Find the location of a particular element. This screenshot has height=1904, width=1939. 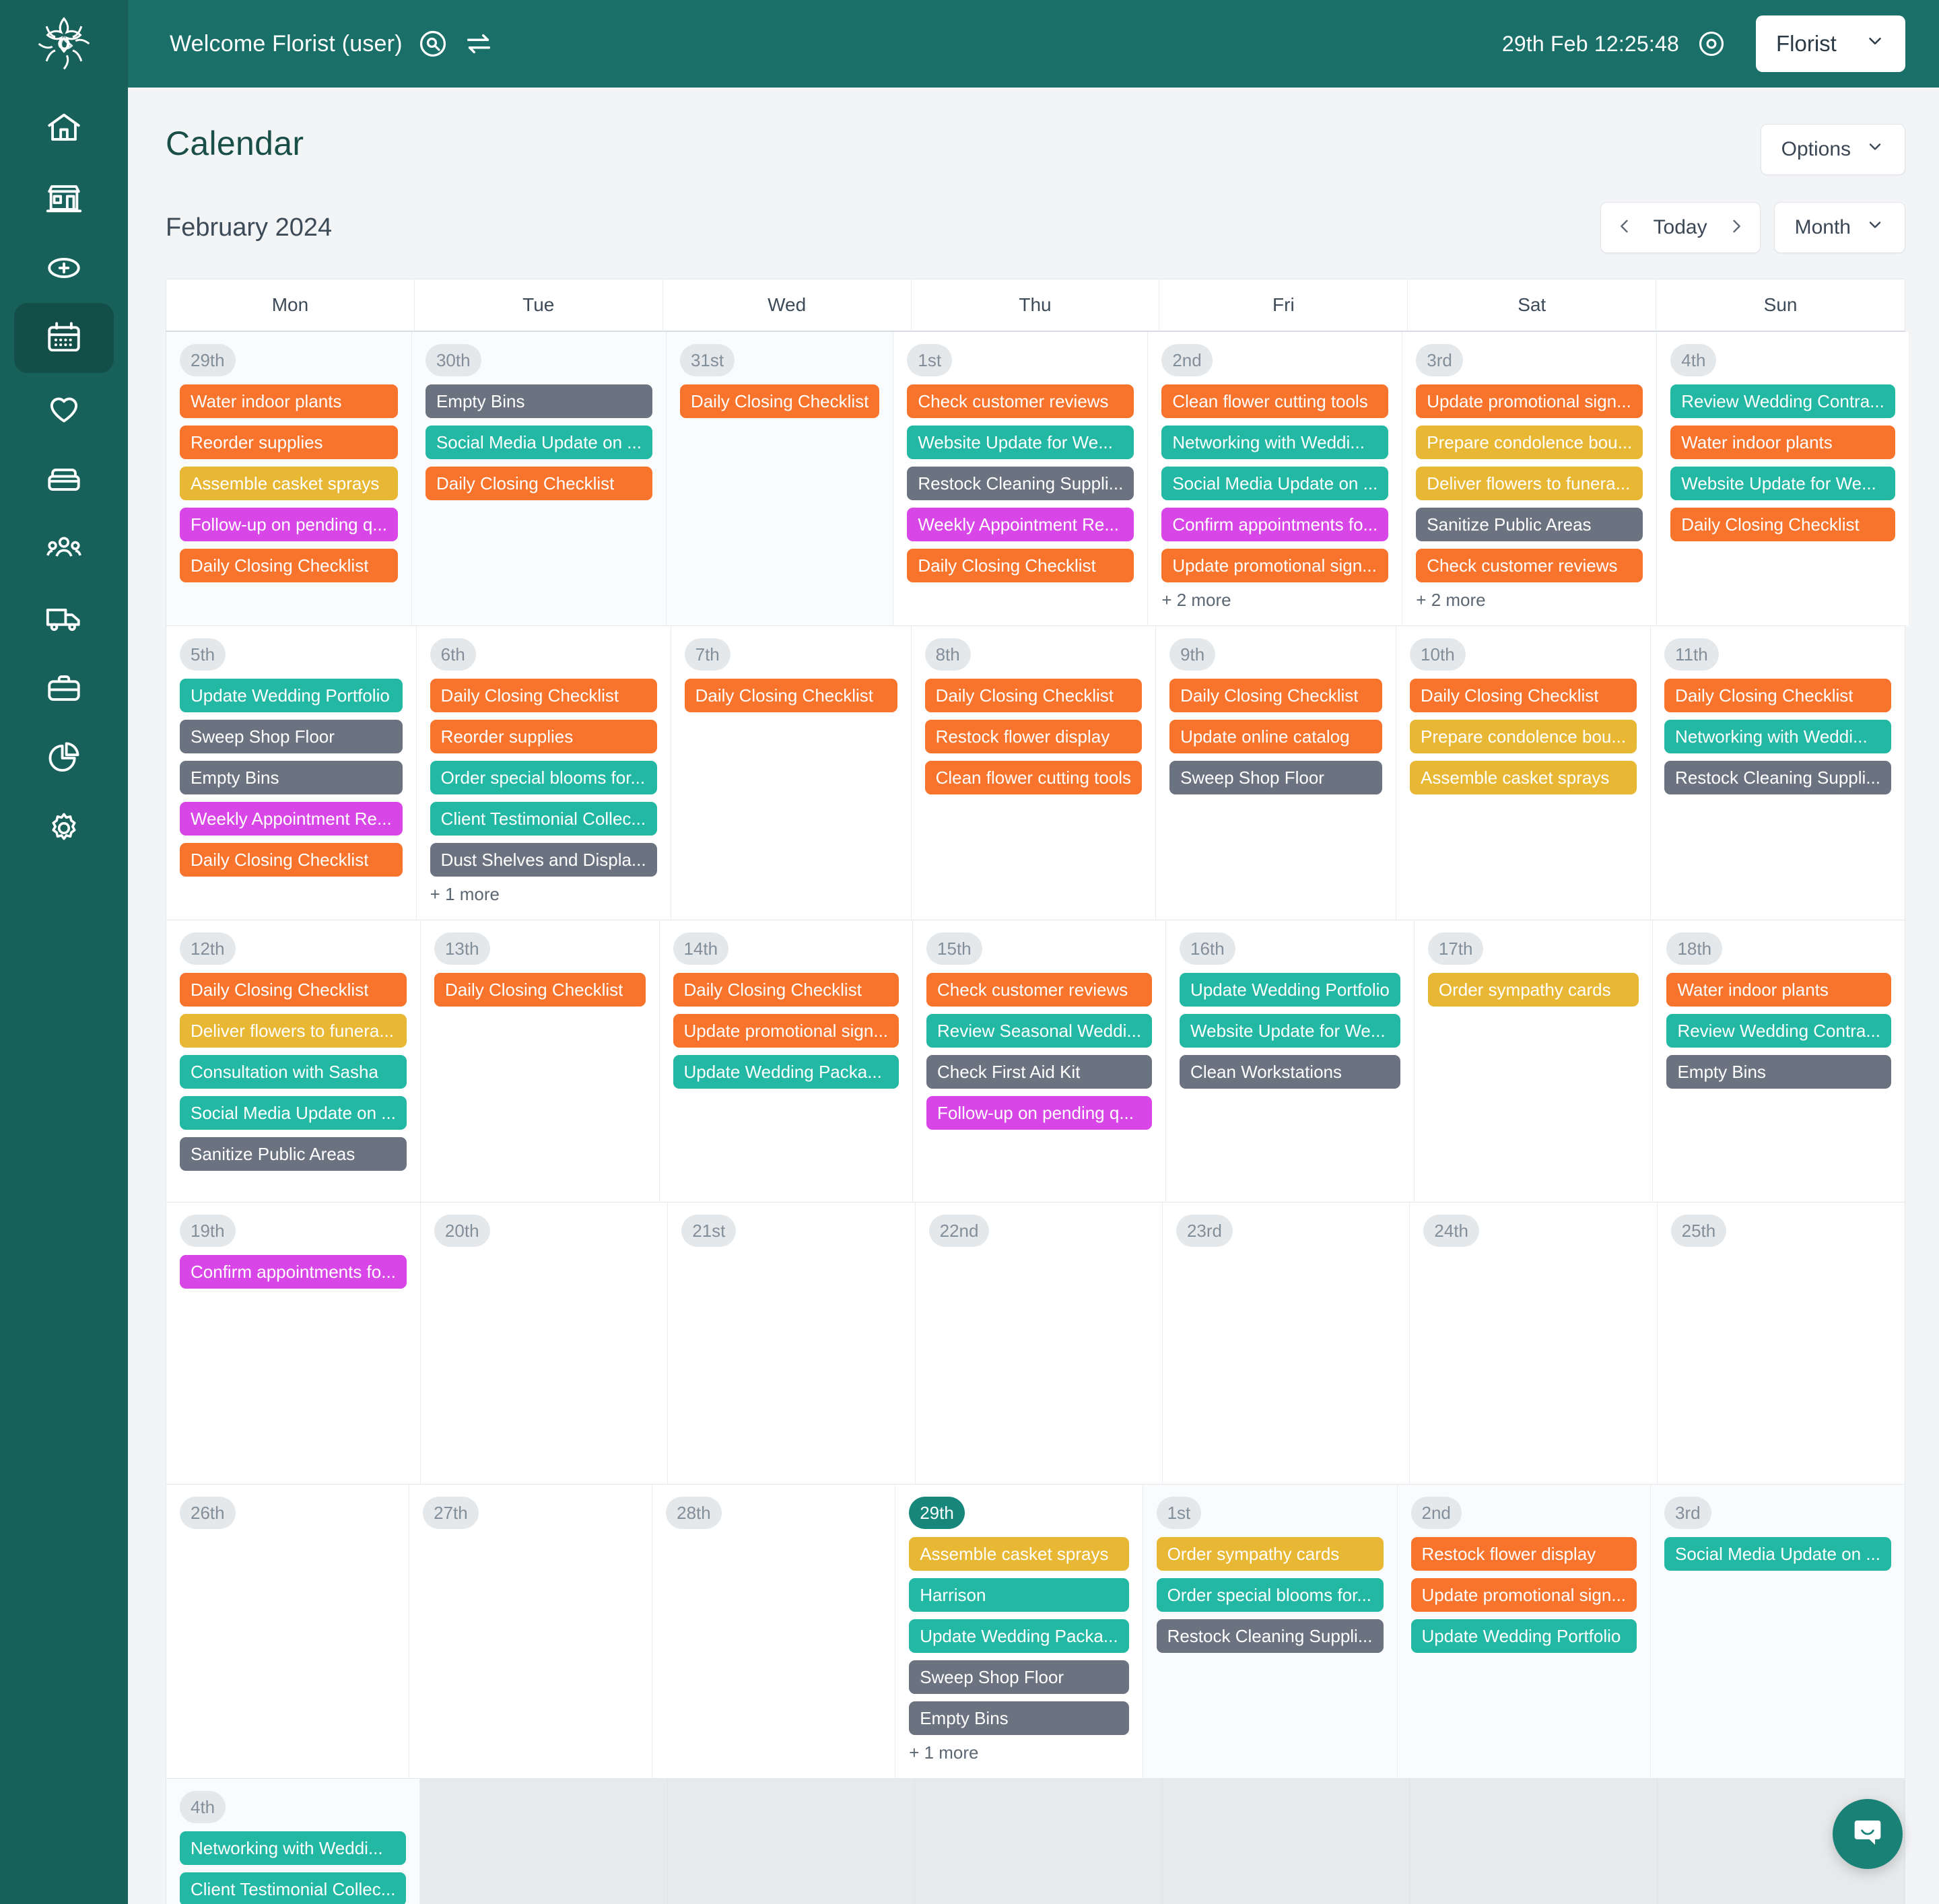

calendar-day-cell: 26th is located at coordinates (288, 1632).